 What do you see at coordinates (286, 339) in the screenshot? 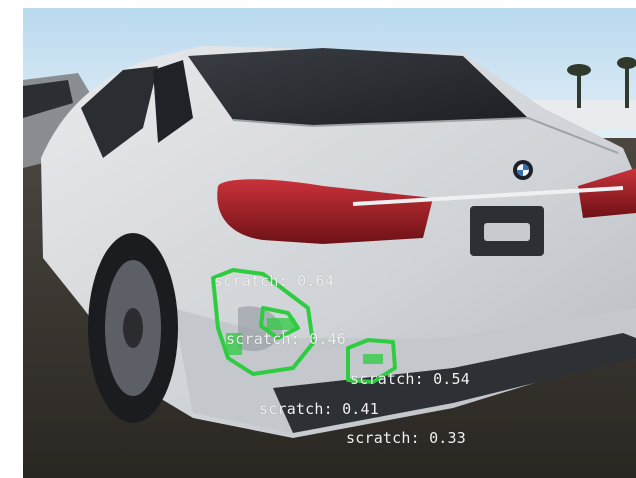
I see `detection-label: scratch: 0.46` at bounding box center [286, 339].